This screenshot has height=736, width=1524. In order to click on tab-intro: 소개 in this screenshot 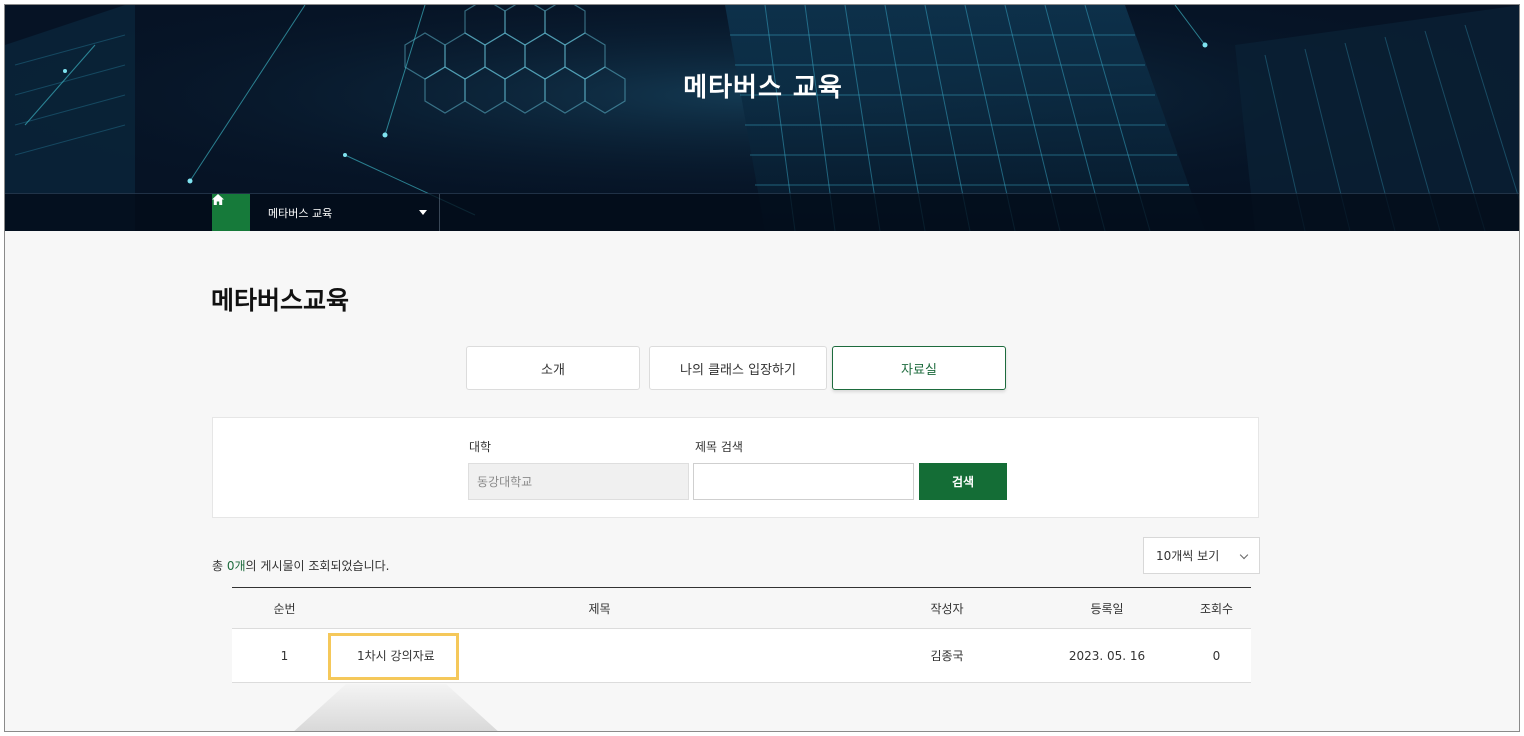, I will do `click(553, 368)`.